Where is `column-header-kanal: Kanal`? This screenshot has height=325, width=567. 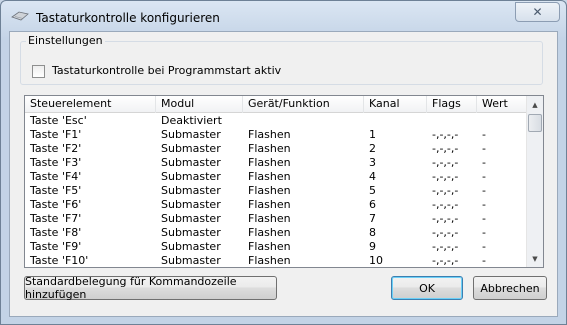
column-header-kanal: Kanal is located at coordinates (395, 104).